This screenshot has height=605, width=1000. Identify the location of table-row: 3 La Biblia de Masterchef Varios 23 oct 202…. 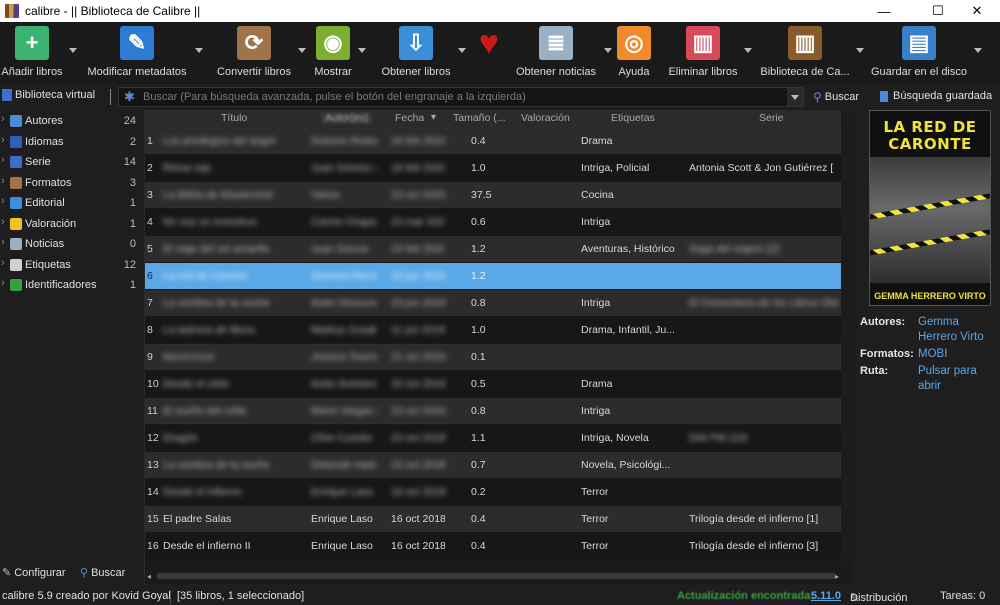
(493, 195).